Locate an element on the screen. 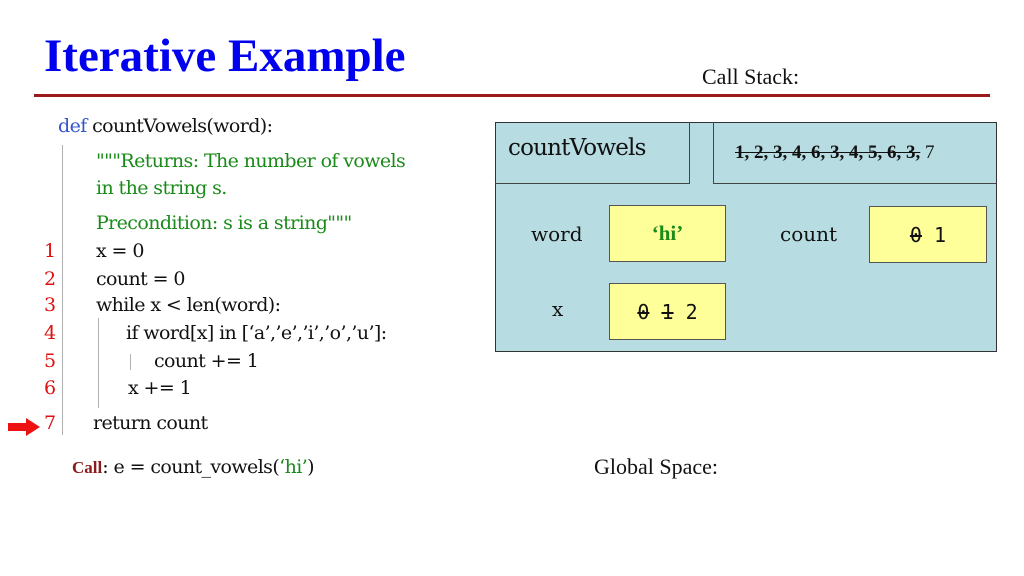  crossed-out-instructions: 1, 2, 3, 4, 6, 3, 4, 5, 6, 3, is located at coordinates (828, 152).